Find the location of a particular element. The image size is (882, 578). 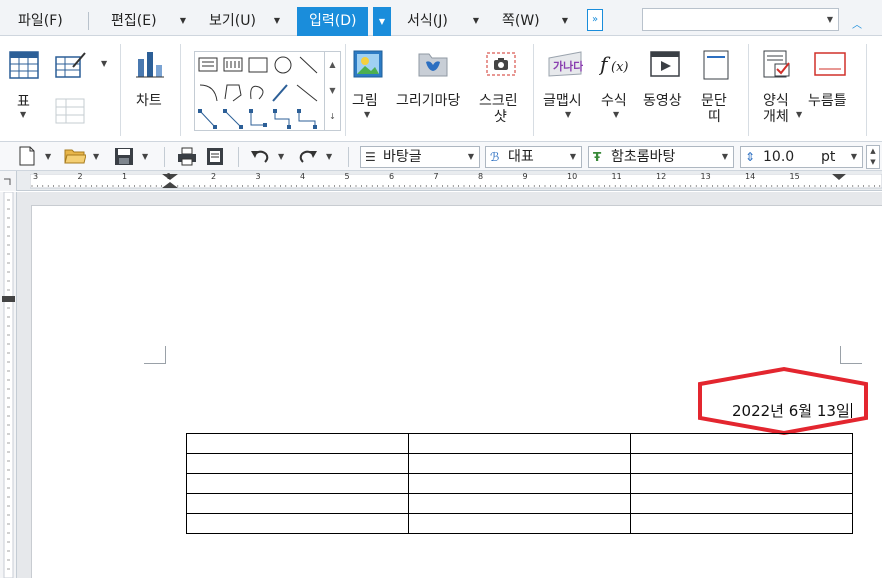

menu-format: 서식(J) is located at coordinates (427, 22).